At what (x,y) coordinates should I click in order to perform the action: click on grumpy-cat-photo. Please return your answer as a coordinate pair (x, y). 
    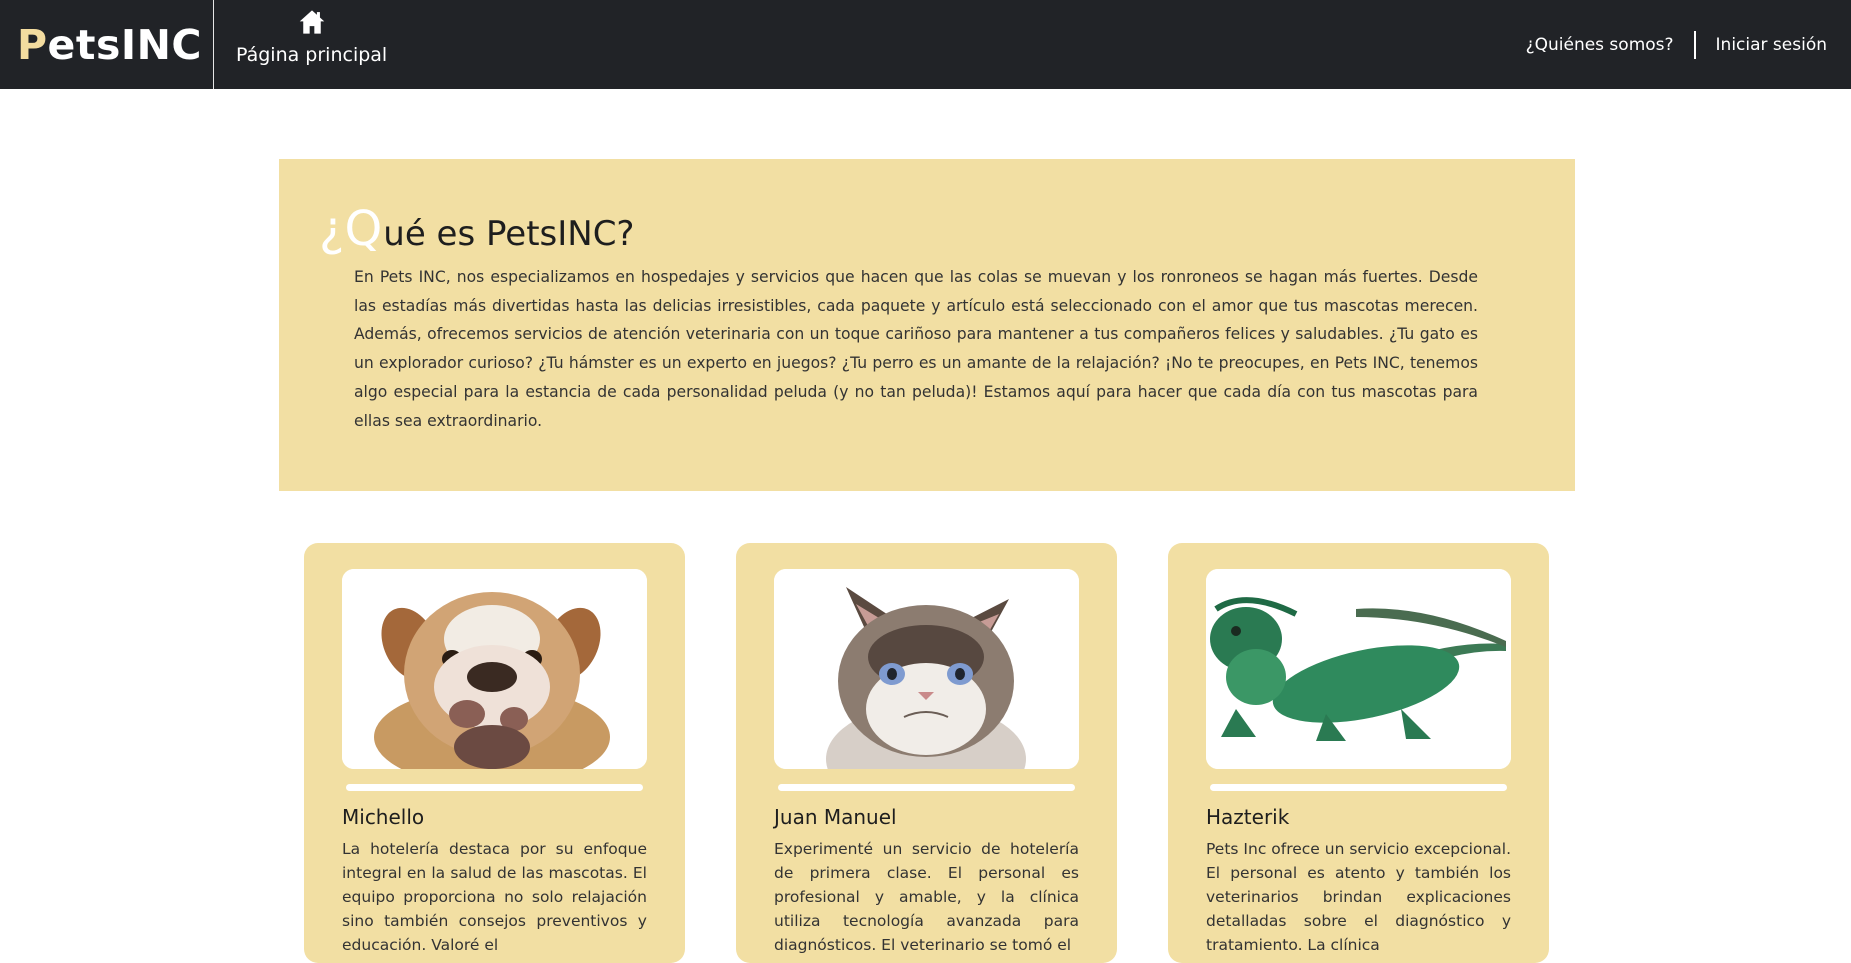
    Looking at the image, I should click on (926, 669).